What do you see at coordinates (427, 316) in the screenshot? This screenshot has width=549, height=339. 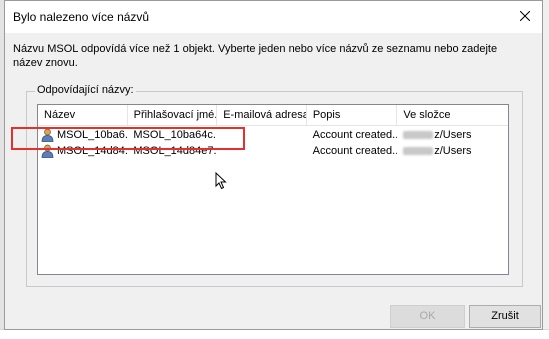 I see `ok-button: OK` at bounding box center [427, 316].